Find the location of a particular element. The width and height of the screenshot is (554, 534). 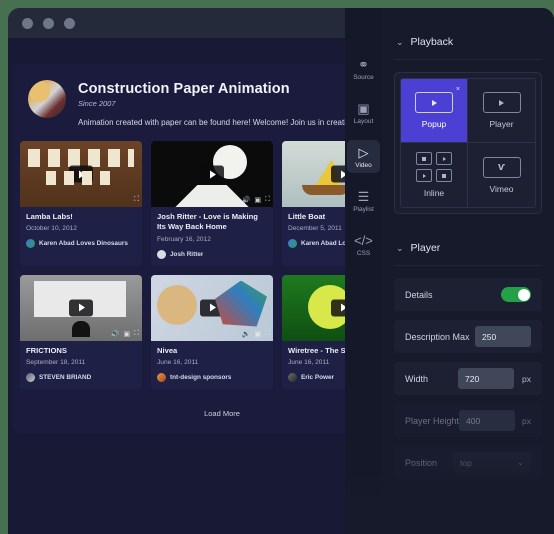

sidebar-item-css: </> CSS is located at coordinates (363, 244).